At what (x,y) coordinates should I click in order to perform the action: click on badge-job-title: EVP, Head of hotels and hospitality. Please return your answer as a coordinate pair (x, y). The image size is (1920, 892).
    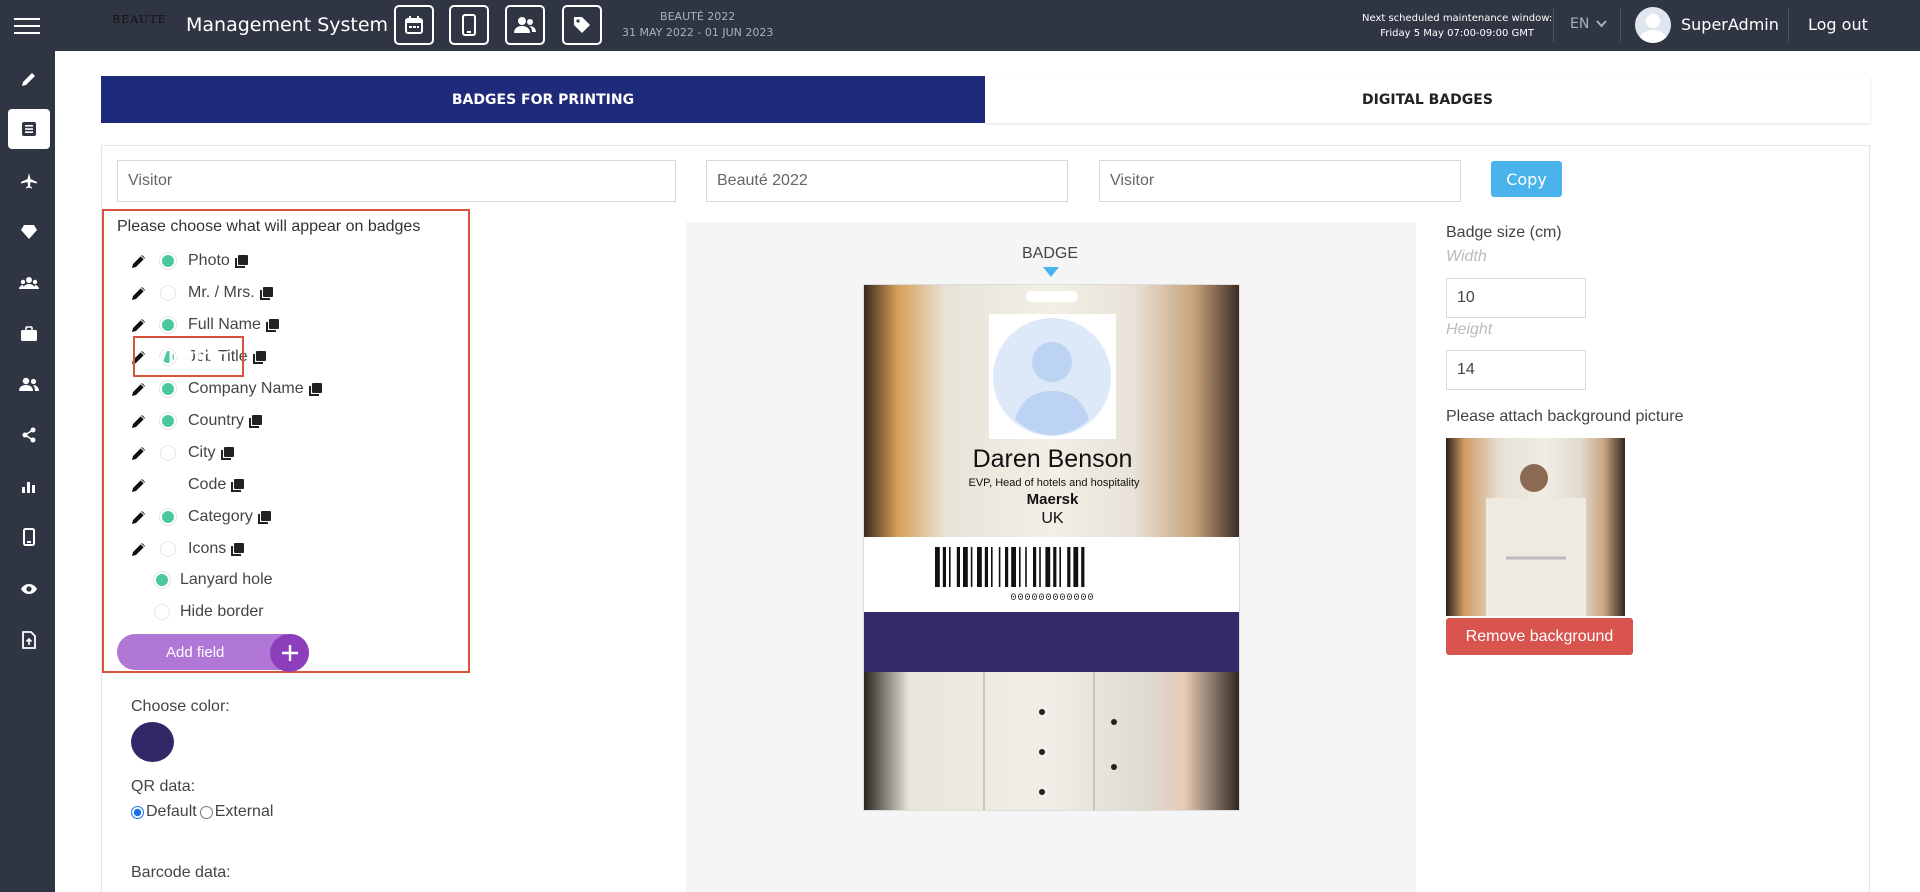
    Looking at the image, I should click on (1054, 483).